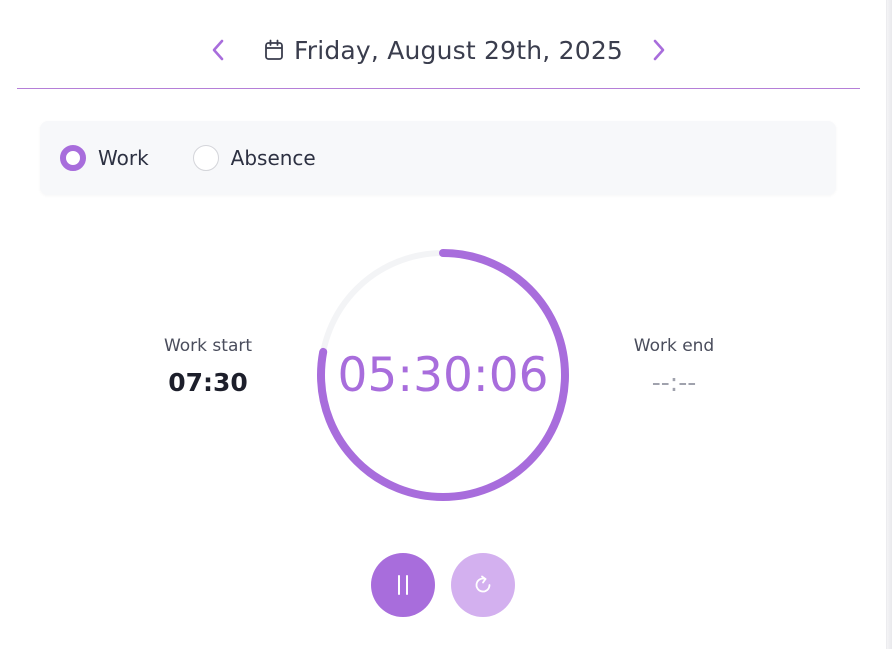  What do you see at coordinates (889, 324) in the screenshot?
I see `window-edge` at bounding box center [889, 324].